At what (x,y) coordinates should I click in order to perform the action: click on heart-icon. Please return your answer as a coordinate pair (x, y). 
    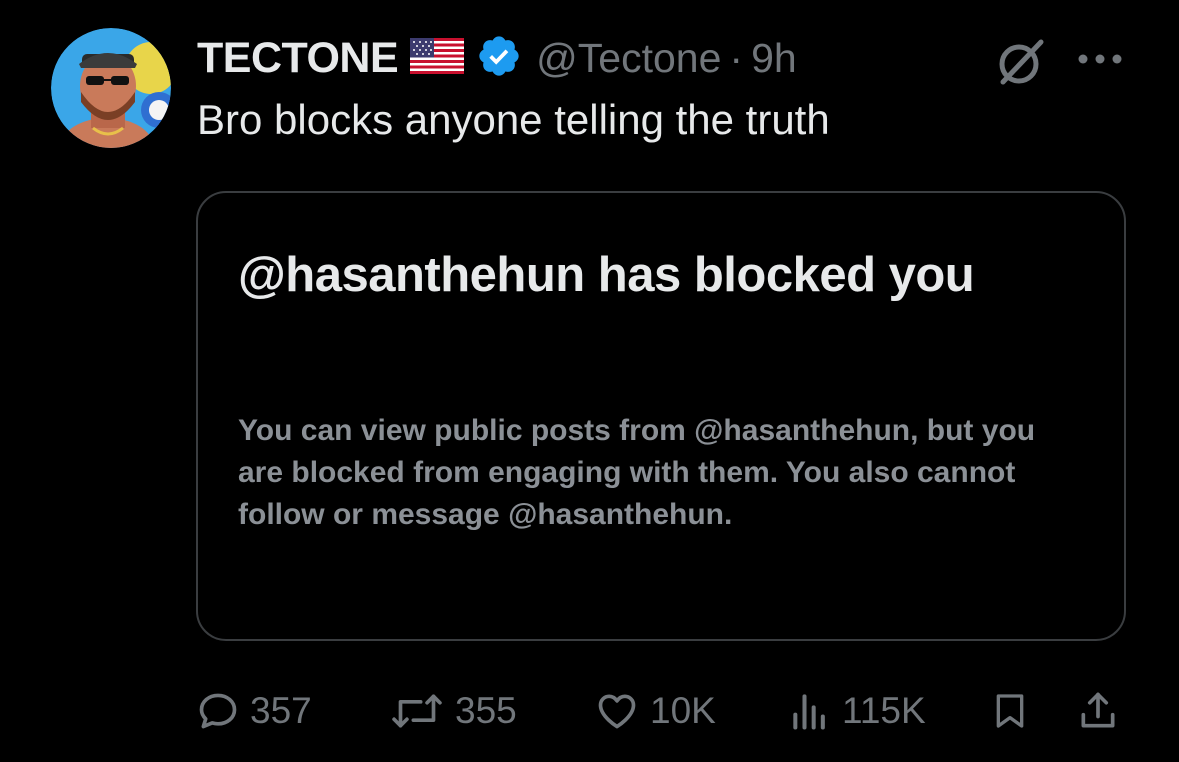
    Looking at the image, I should click on (617, 711).